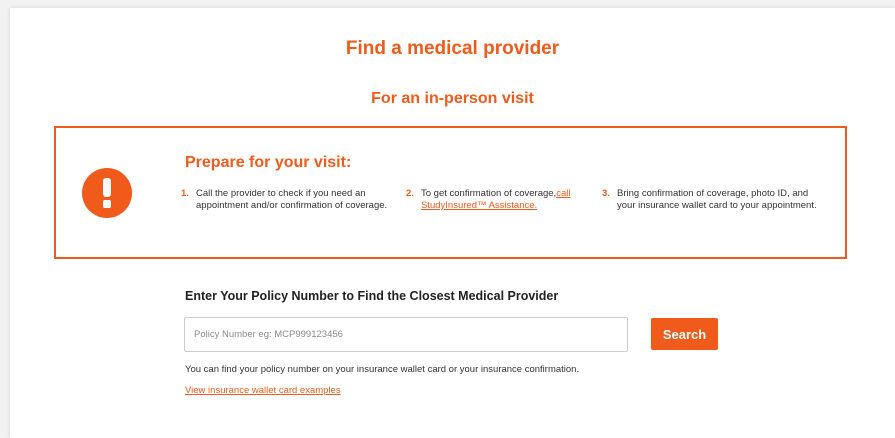  Describe the element at coordinates (406, 334) in the screenshot. I see `policy-number-input` at that location.